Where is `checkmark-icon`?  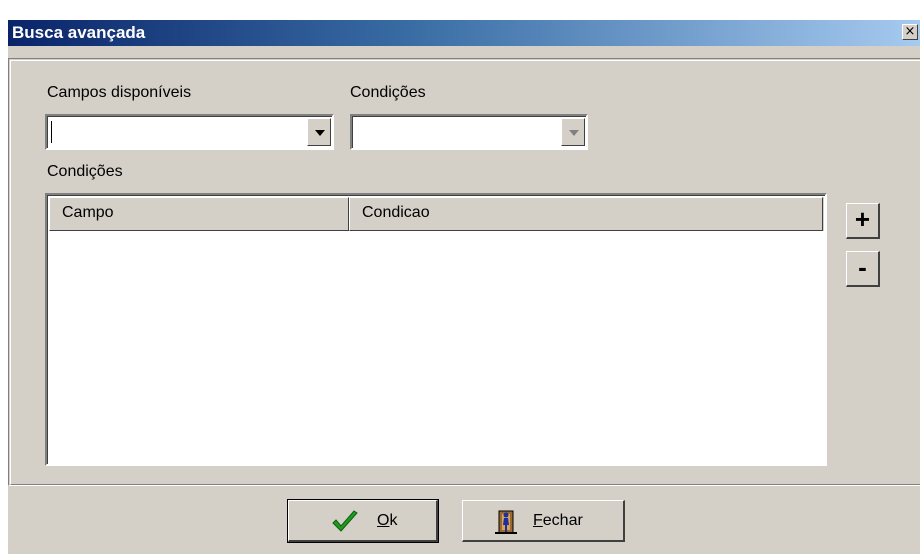
checkmark-icon is located at coordinates (345, 521).